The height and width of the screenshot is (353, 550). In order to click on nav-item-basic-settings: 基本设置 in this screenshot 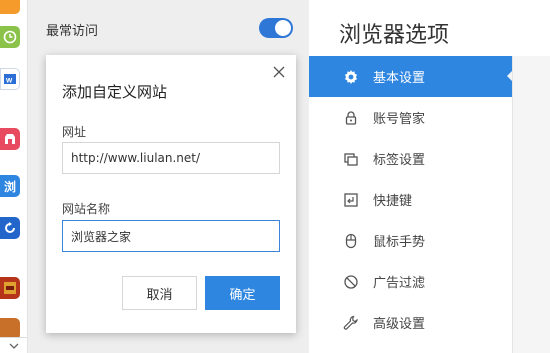, I will do `click(411, 76)`.